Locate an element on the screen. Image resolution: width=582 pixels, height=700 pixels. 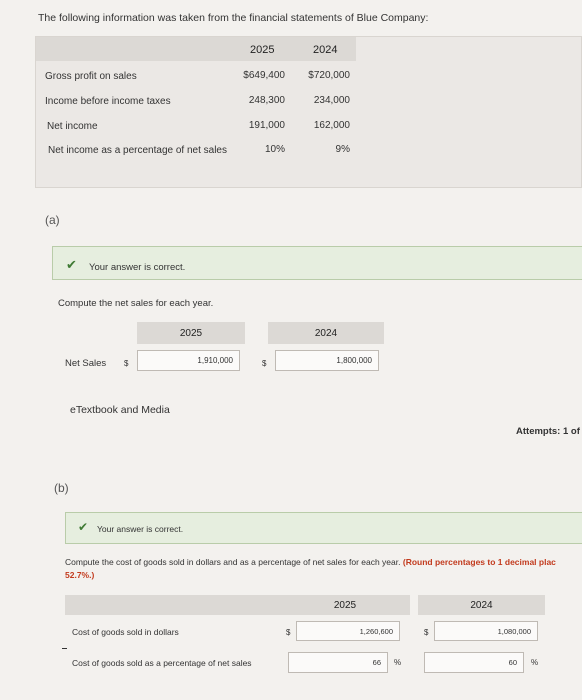
info-row-label: Net income as a percentage of net sales is located at coordinates (137, 150).